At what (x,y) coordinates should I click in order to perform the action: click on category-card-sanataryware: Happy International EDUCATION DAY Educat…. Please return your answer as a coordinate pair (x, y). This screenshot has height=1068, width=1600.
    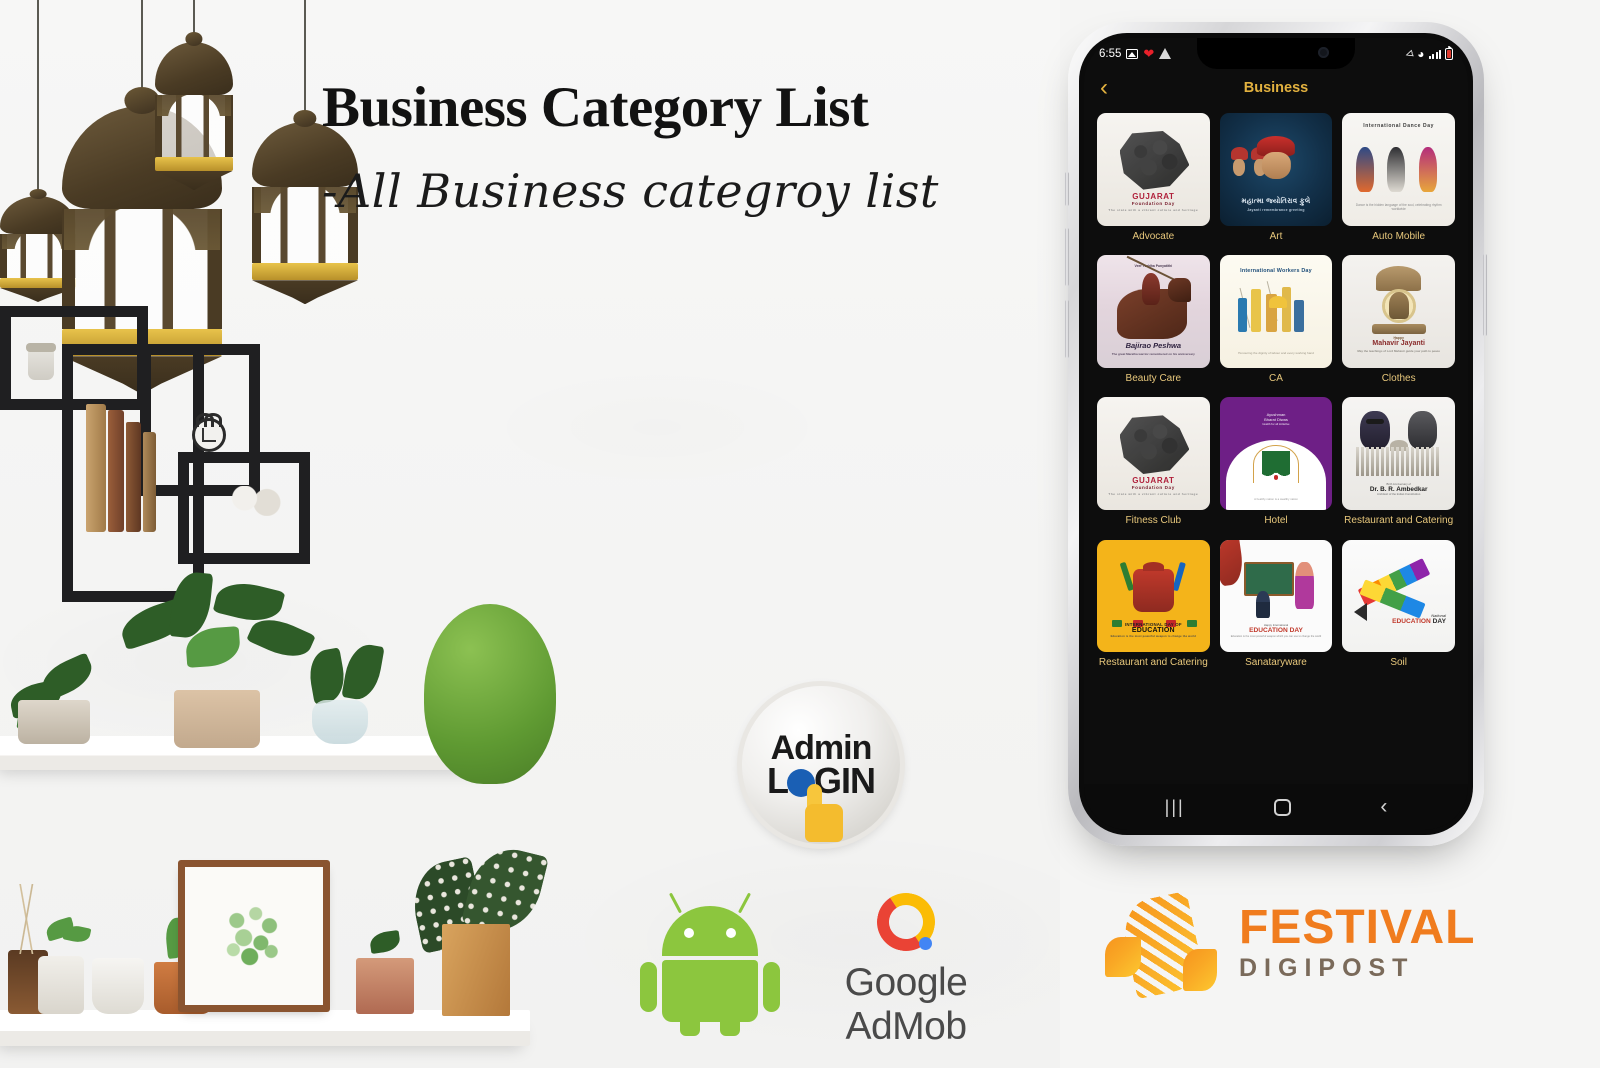
    Looking at the image, I should click on (1276, 604).